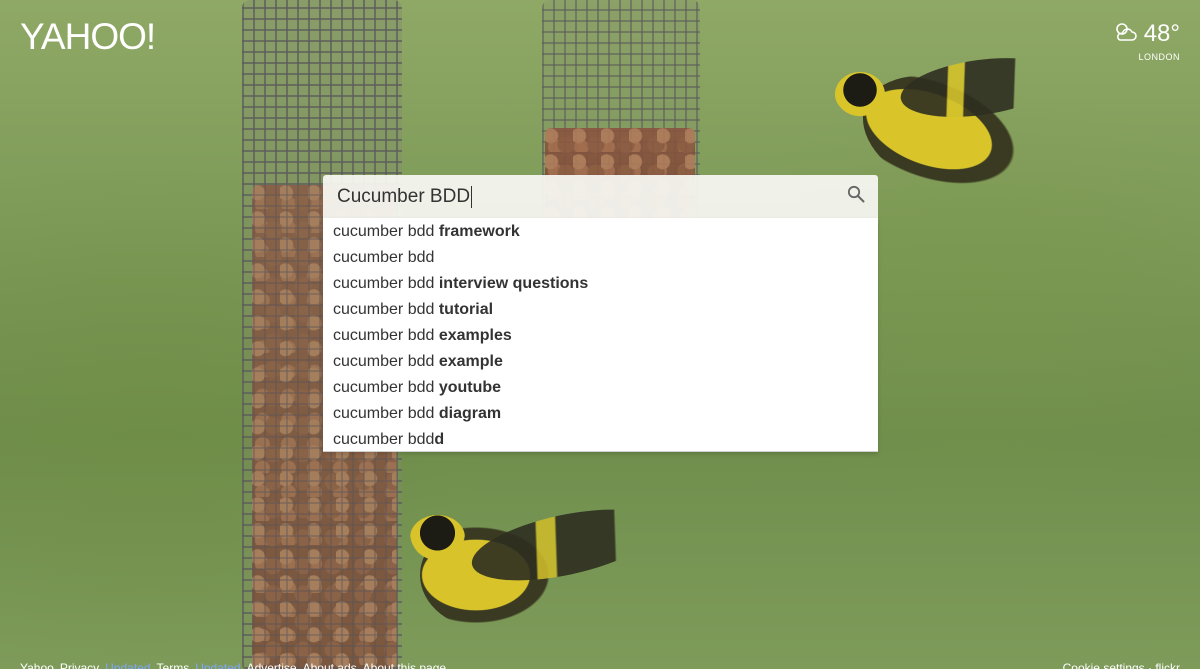 Image resolution: width=1200 pixels, height=669 pixels. I want to click on suggestion-item: cucumber bdd interview questions, so click(600, 284).